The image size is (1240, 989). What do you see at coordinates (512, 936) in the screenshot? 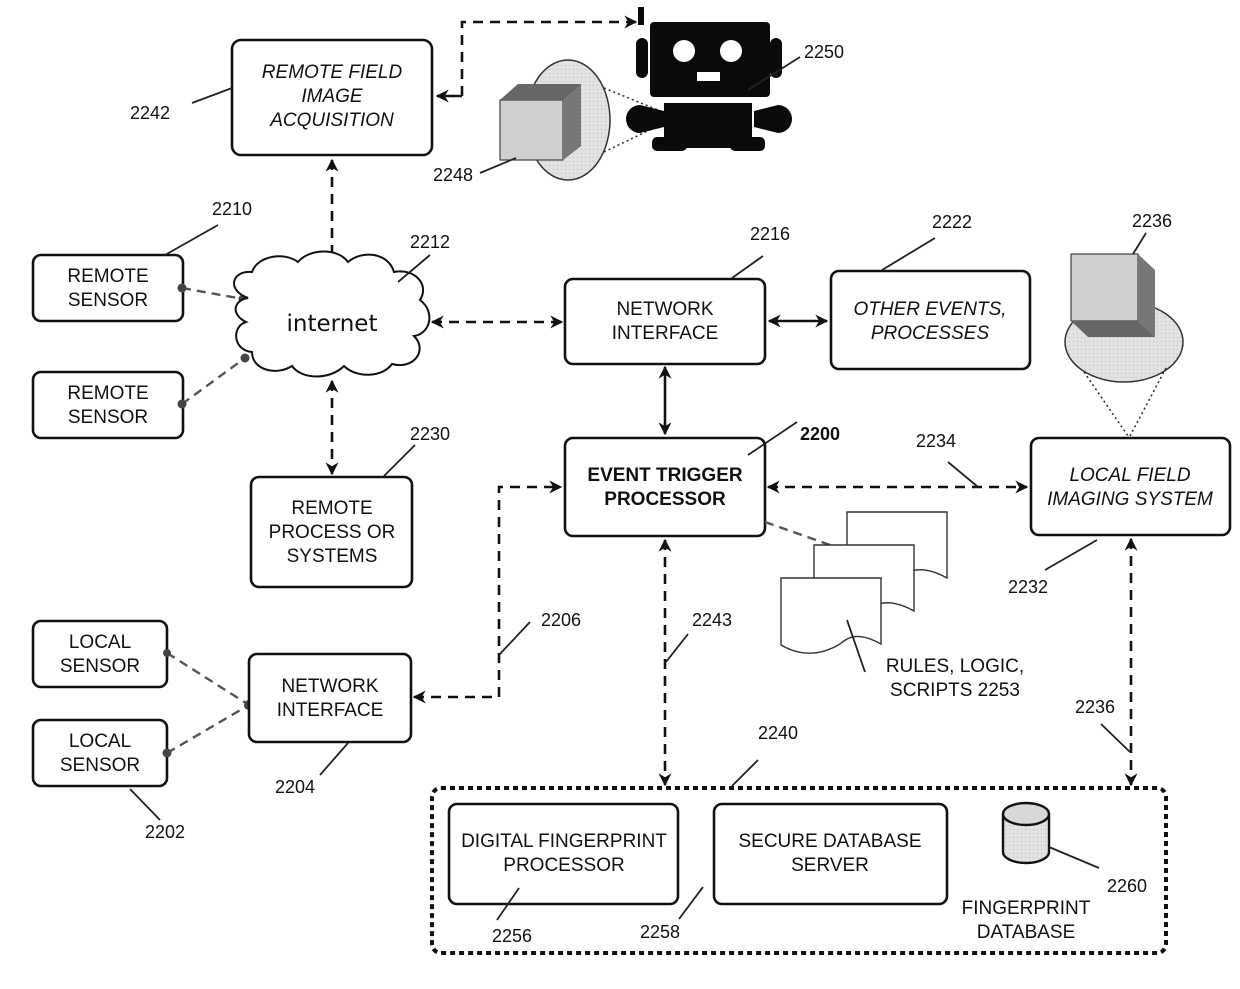
I see `ref-2256: 2256` at bounding box center [512, 936].